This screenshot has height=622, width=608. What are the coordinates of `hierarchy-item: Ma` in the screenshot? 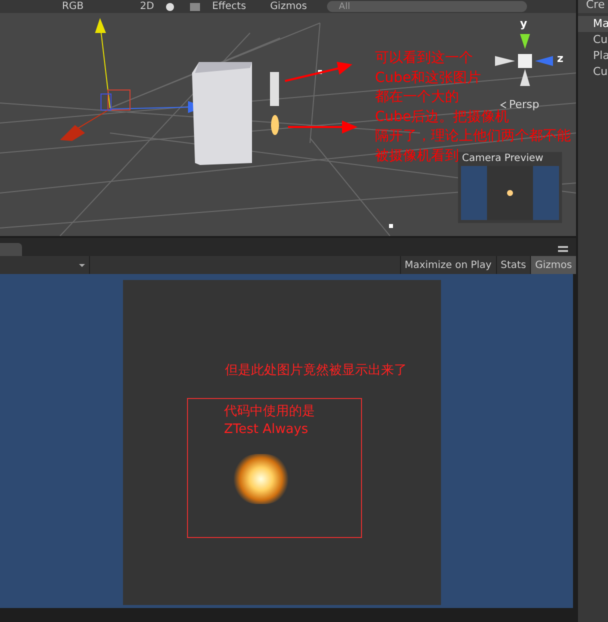 It's located at (593, 24).